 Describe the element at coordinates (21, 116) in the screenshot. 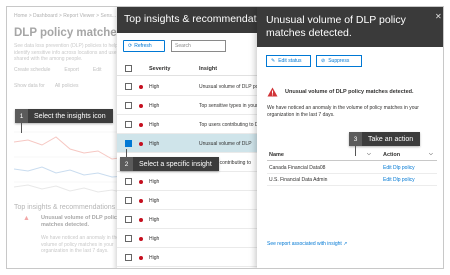

I see `callout-number: 1` at that location.